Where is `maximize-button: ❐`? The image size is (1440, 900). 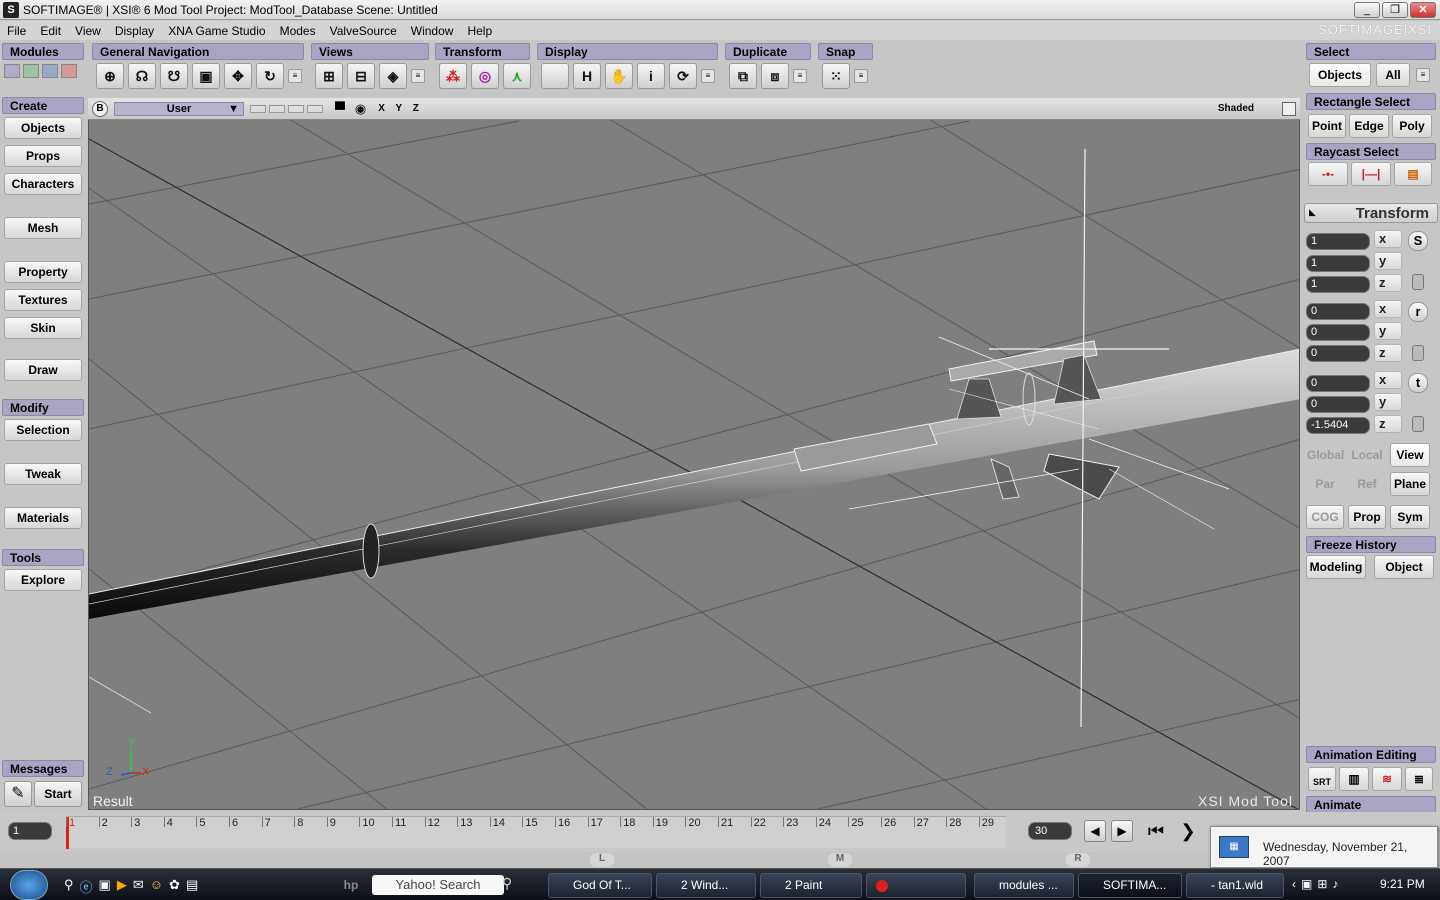 maximize-button: ❐ is located at coordinates (1395, 10).